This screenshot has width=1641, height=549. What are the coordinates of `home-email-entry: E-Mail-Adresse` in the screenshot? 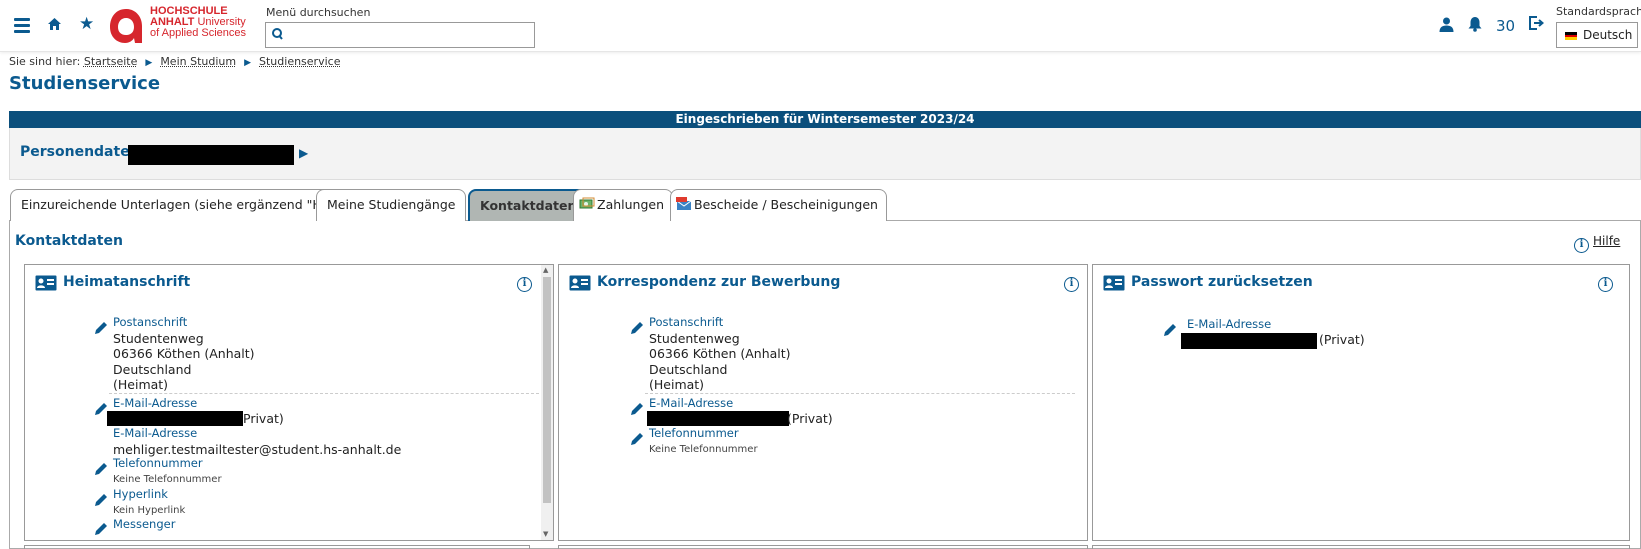 It's located at (155, 404).